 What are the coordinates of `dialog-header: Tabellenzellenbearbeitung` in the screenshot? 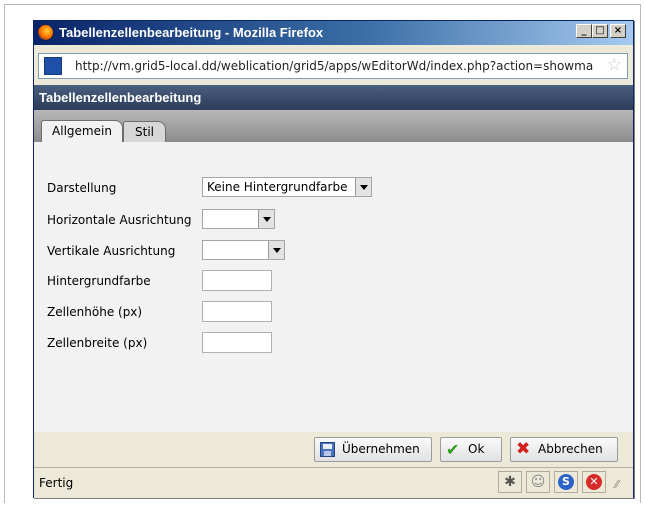 It's located at (333, 97).